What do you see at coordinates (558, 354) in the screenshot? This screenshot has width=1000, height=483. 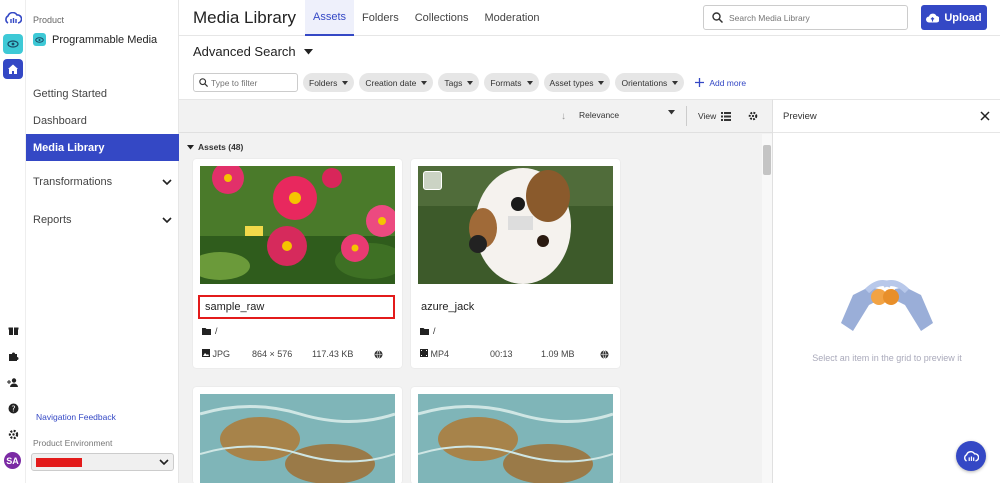 I see `asset-size: 1.09 MB` at bounding box center [558, 354].